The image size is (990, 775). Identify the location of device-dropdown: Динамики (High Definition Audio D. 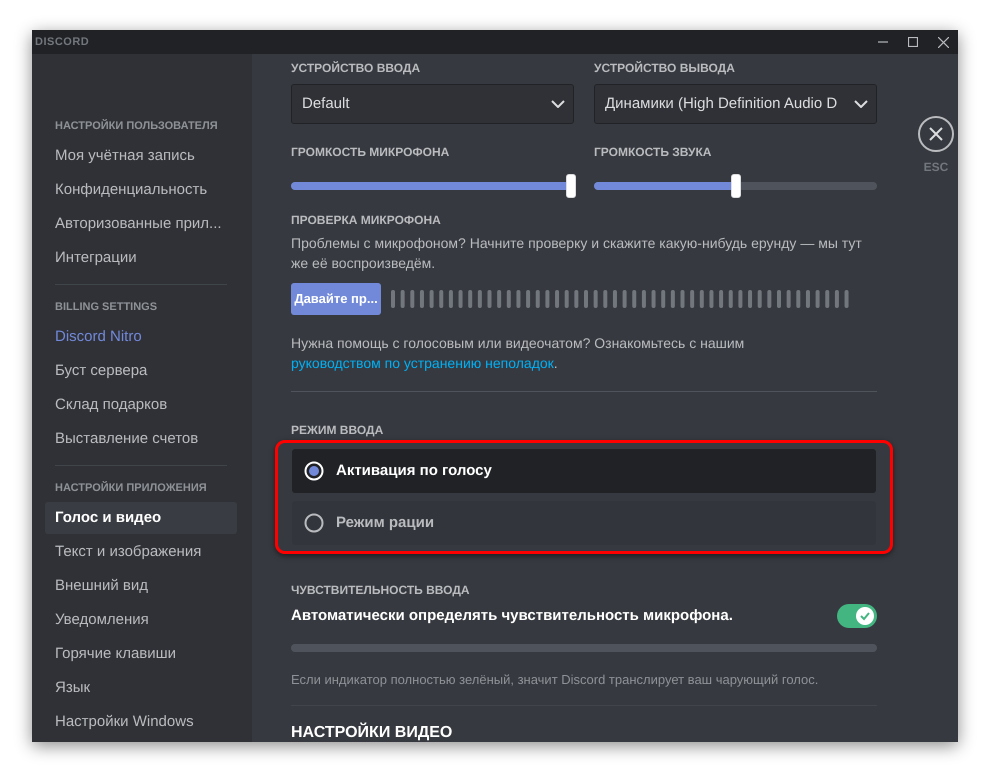
(735, 104).